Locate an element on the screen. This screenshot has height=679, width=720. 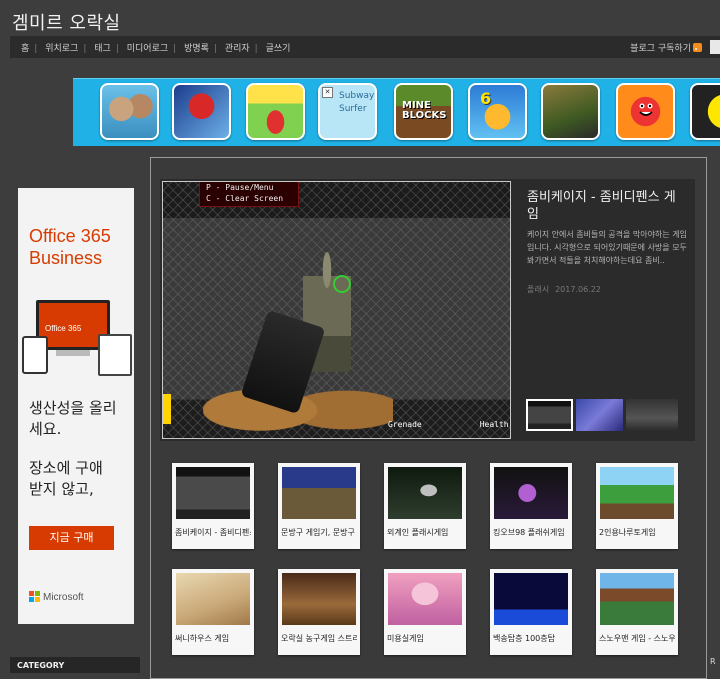
site-title: 겜미르 오락실 is located at coordinates (66, 22).